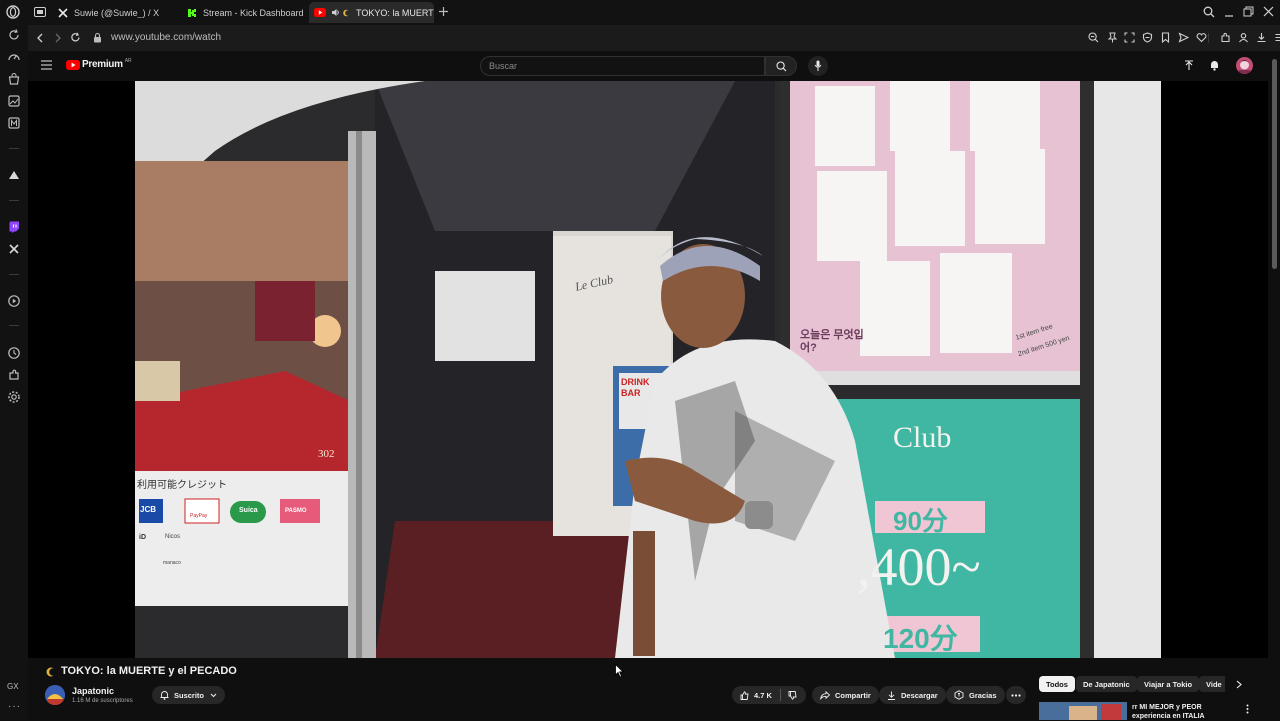 The image size is (1280, 721). I want to click on recommended-menu-icon, so click(1247, 709).